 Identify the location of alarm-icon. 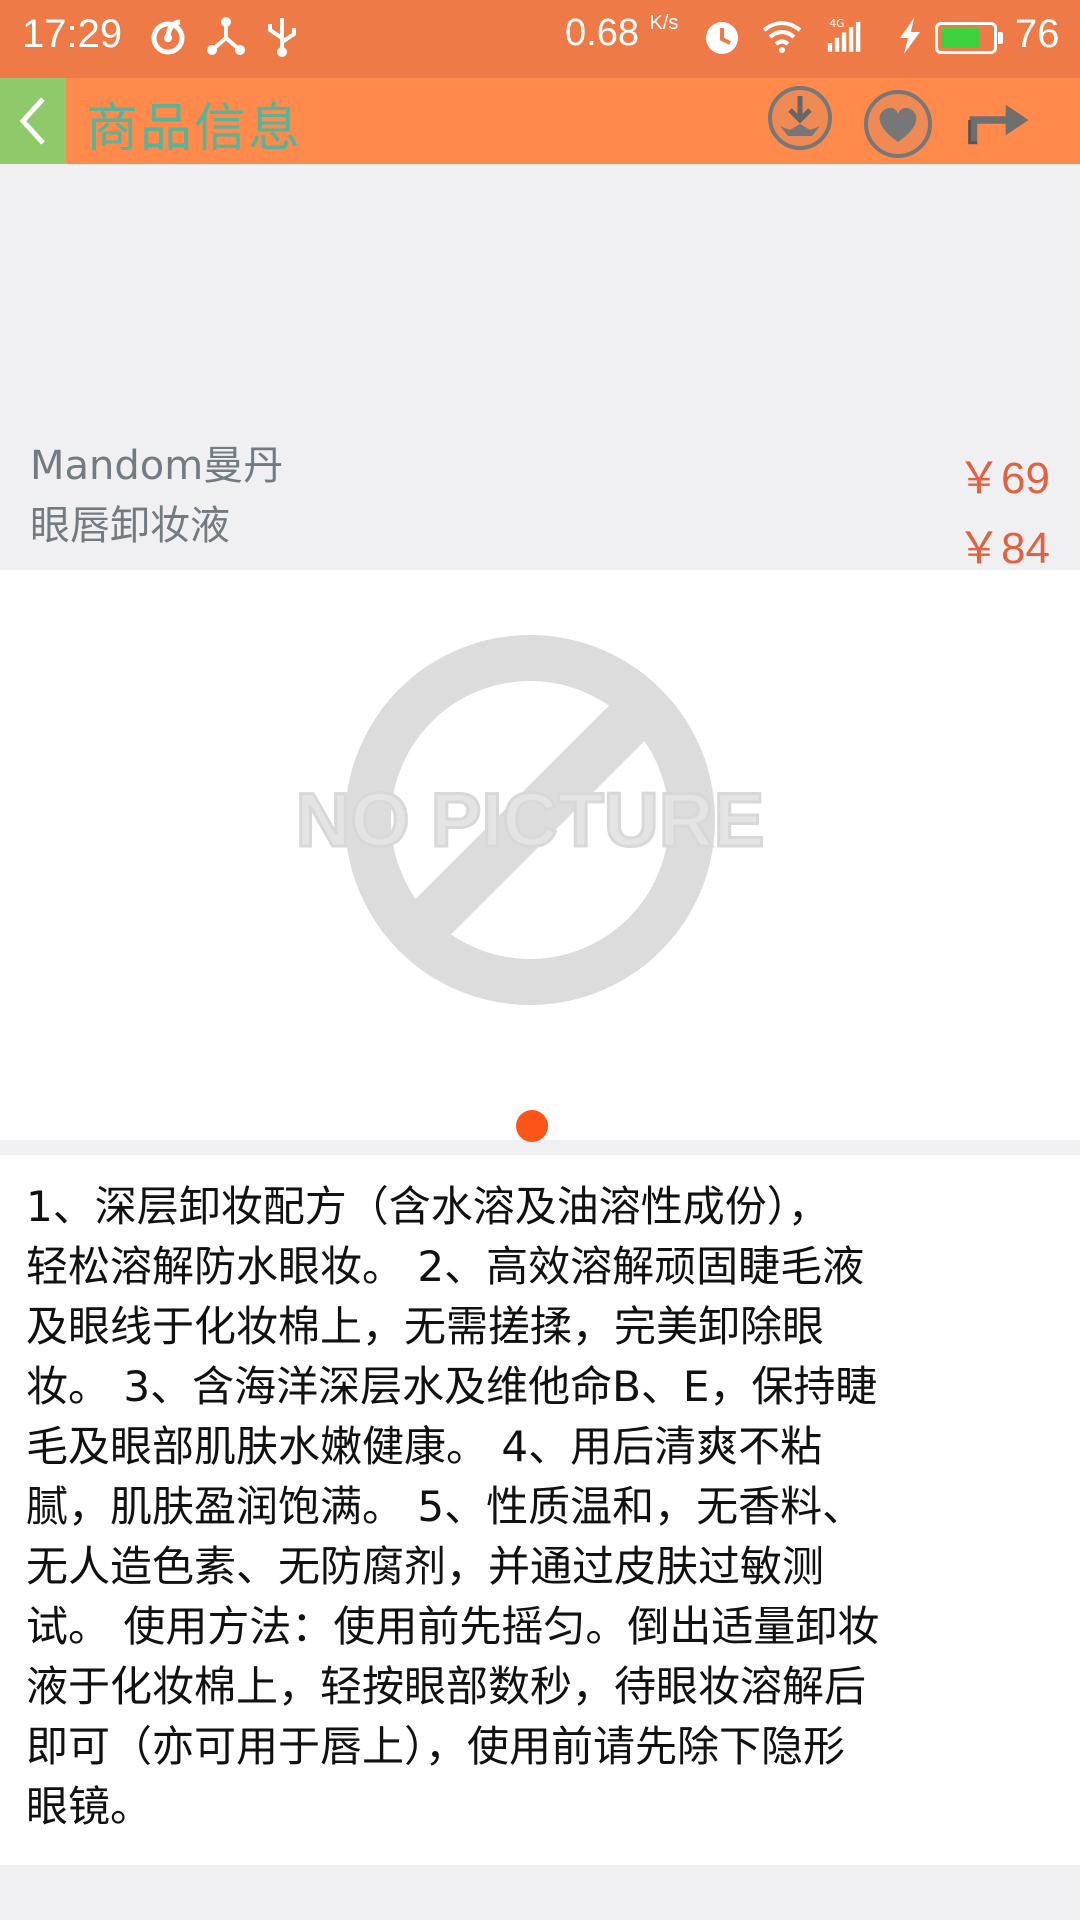
(722, 38).